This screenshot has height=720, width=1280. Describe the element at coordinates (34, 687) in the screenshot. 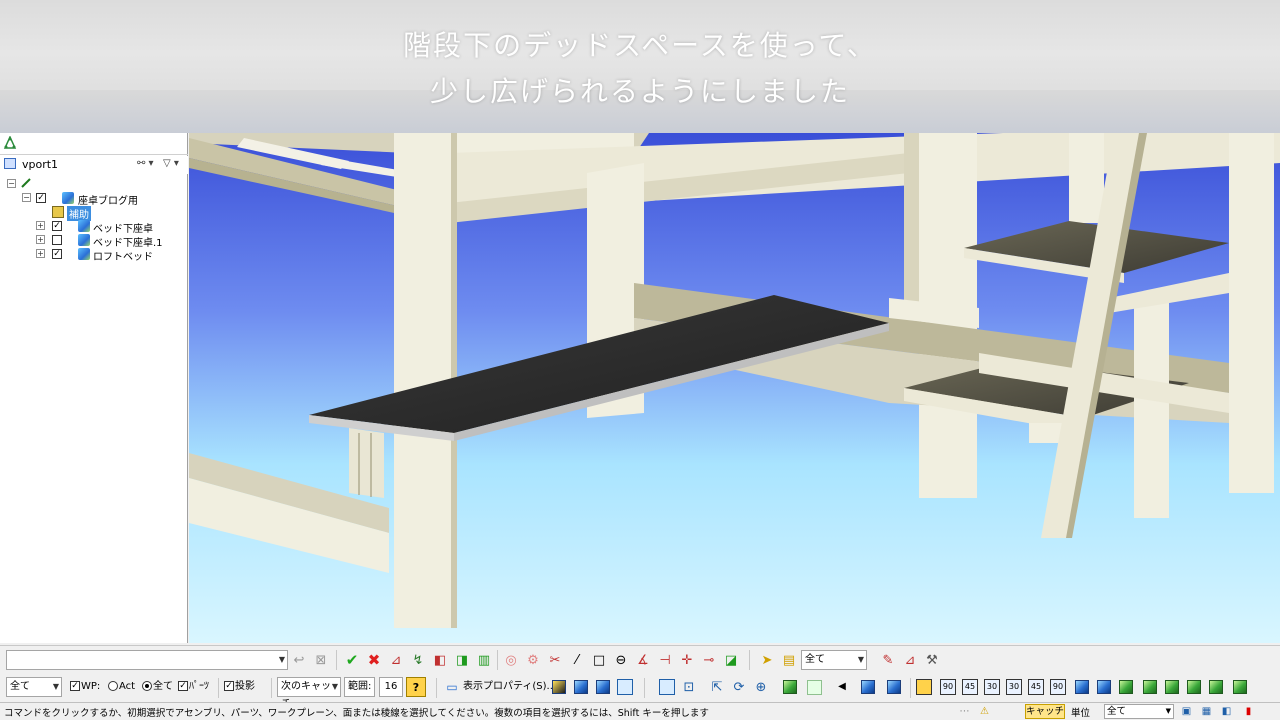

I see `select-scope-combo: 全て ▼` at that location.